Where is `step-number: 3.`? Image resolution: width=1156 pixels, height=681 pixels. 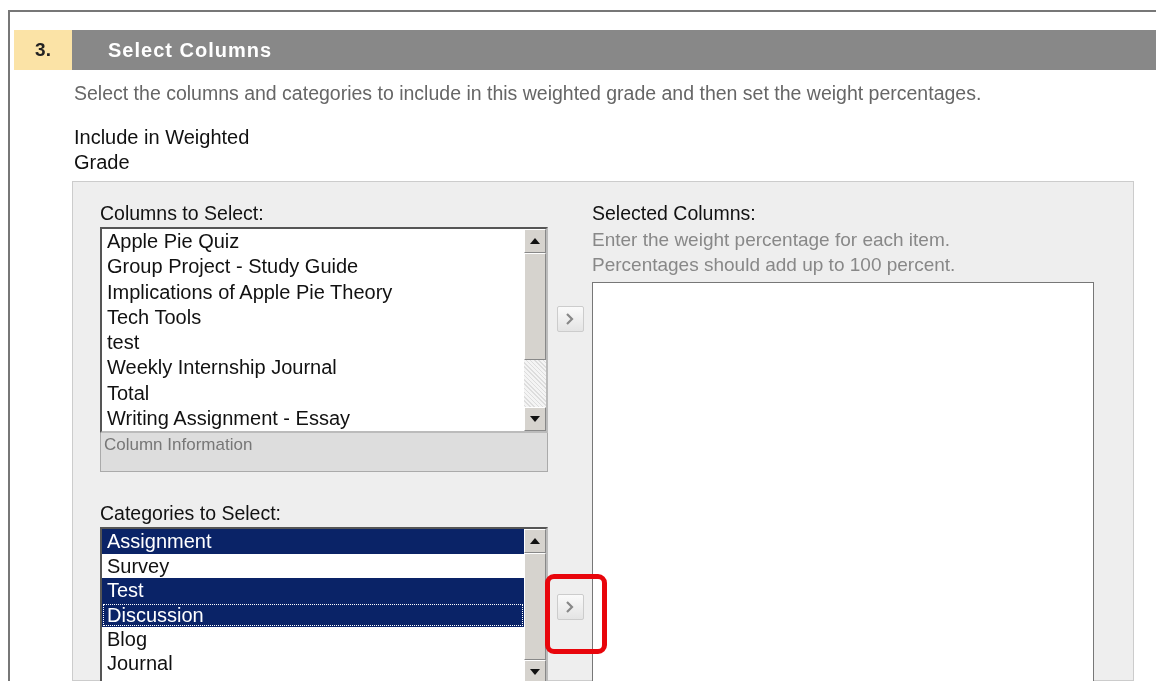
step-number: 3. is located at coordinates (43, 50).